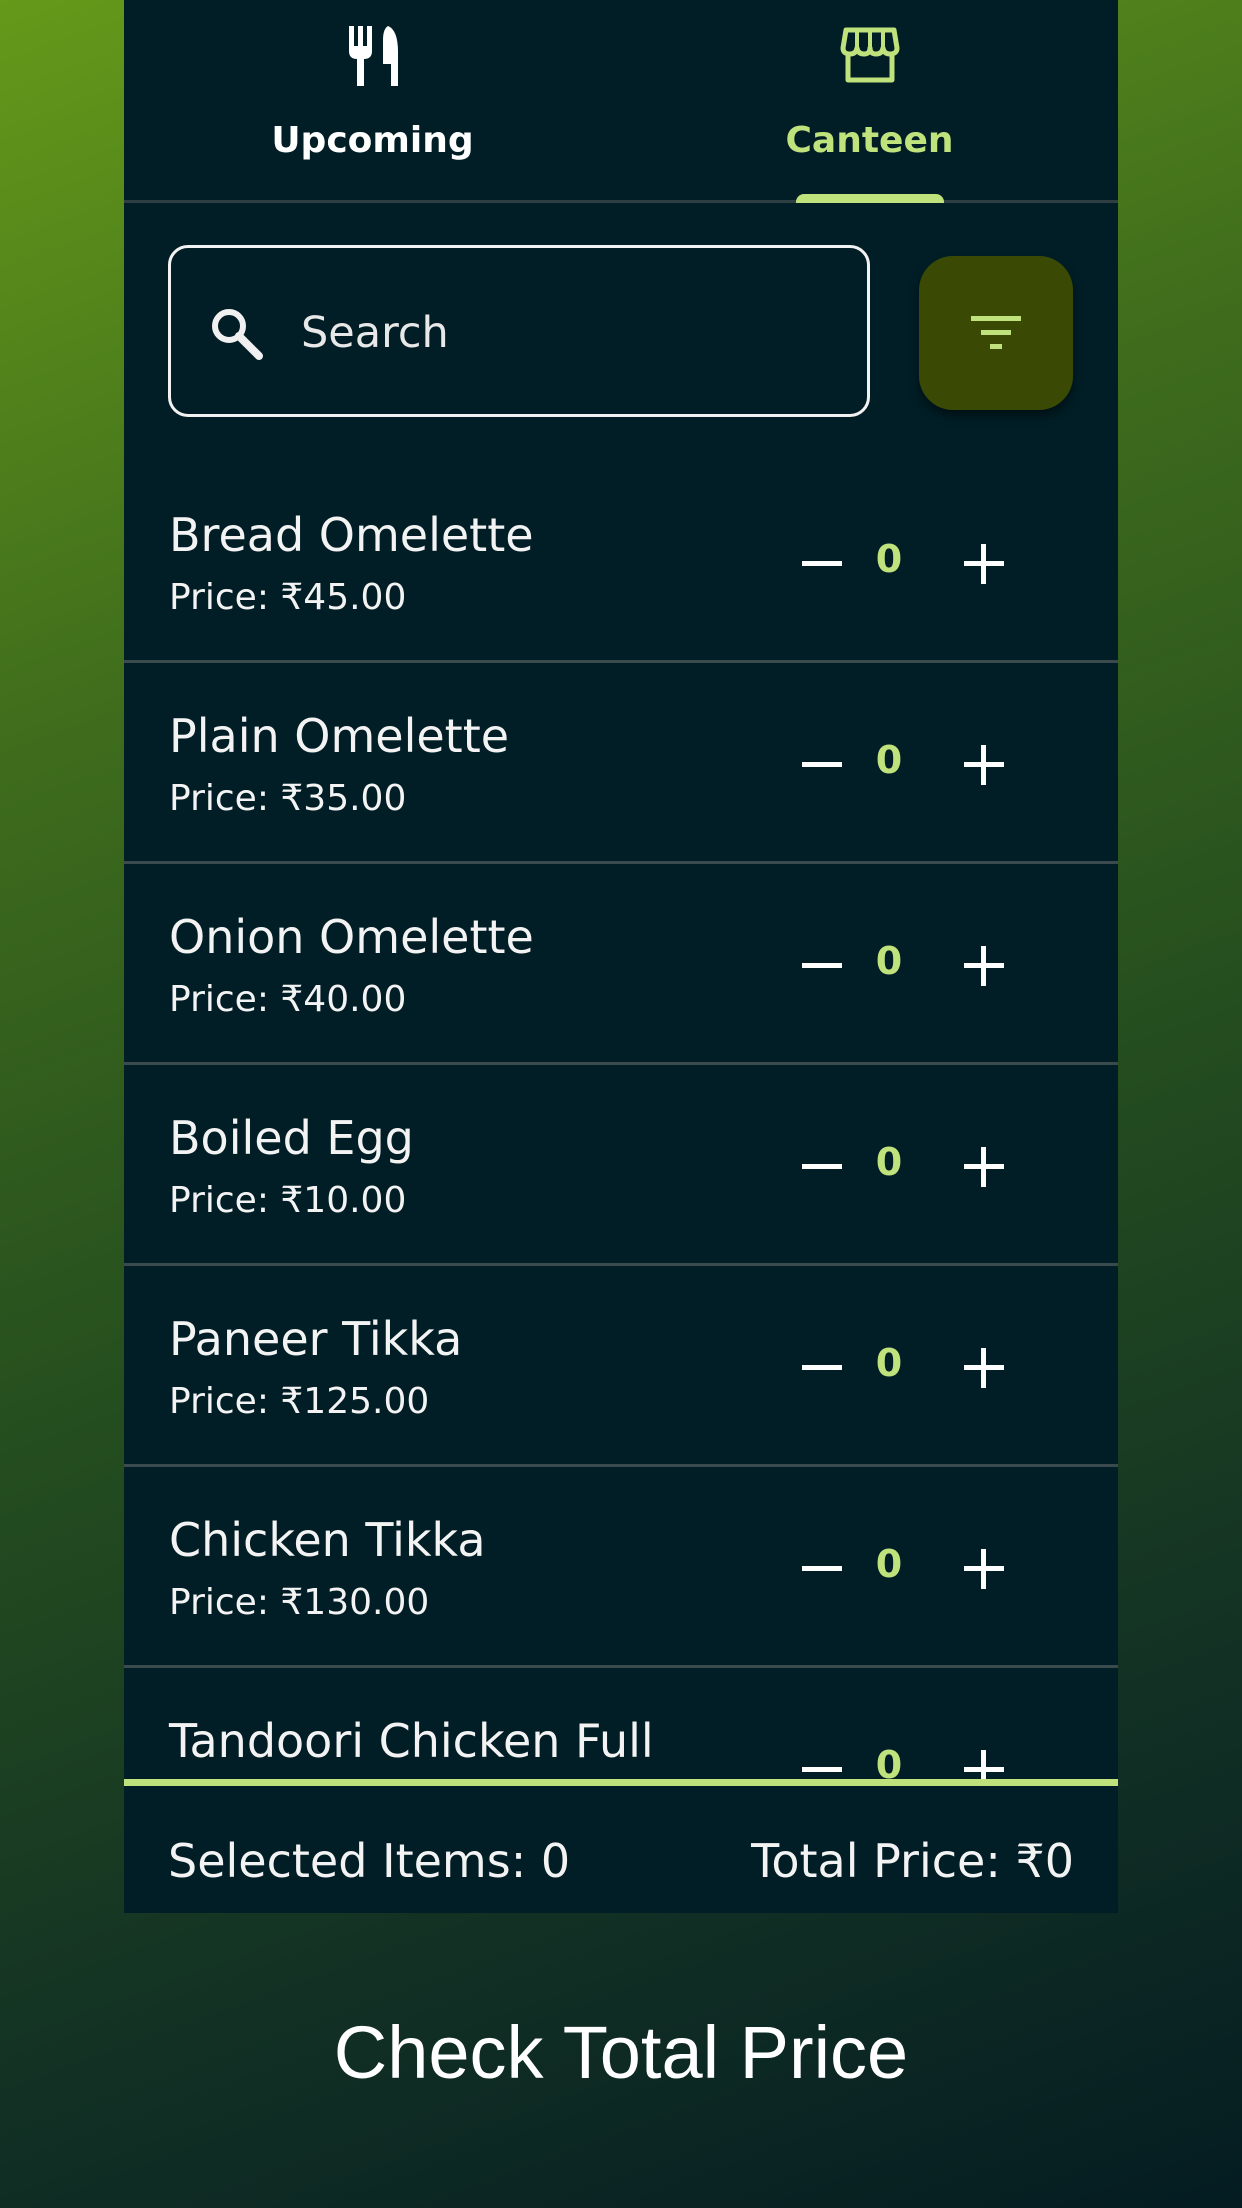 This screenshot has height=2208, width=1242. What do you see at coordinates (339, 736) in the screenshot?
I see `item-name: Plain Omelette` at bounding box center [339, 736].